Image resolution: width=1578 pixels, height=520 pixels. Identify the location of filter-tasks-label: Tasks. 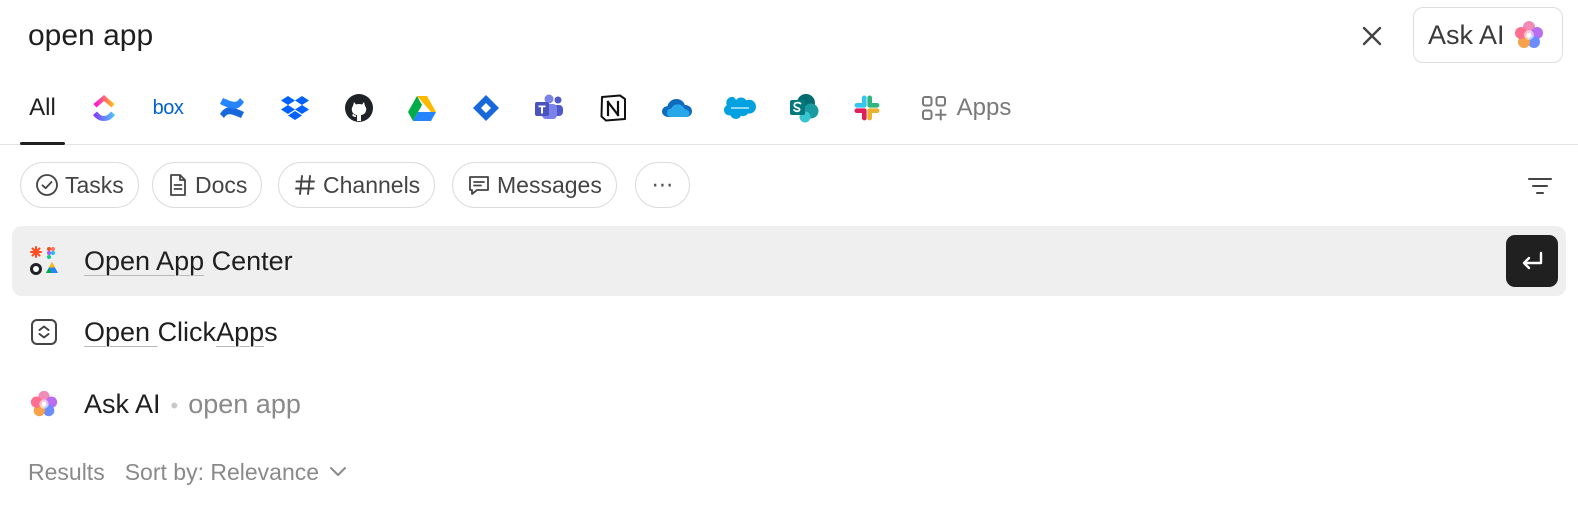
(94, 184).